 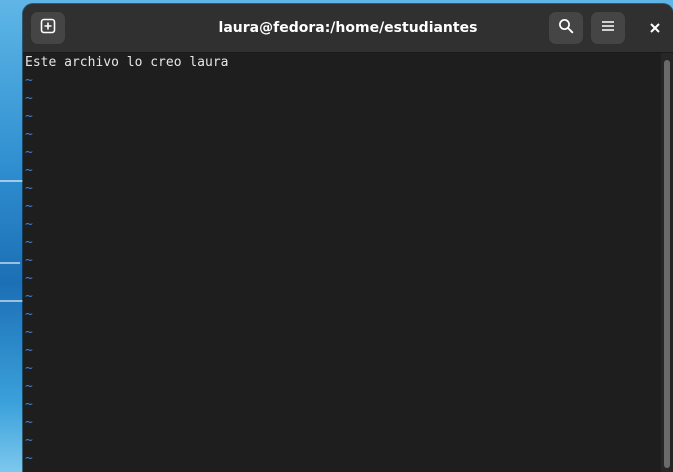 I want to click on search-button, so click(x=566, y=28).